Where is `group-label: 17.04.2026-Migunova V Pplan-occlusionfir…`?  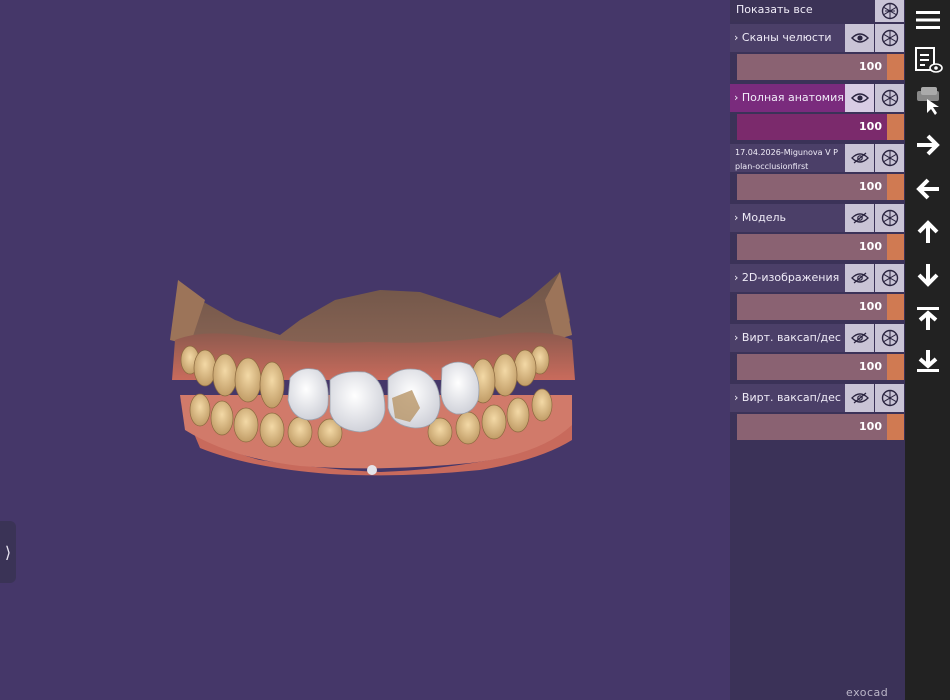
group-label: 17.04.2026-Migunova V Pplan-occlusionfir… is located at coordinates (786, 159).